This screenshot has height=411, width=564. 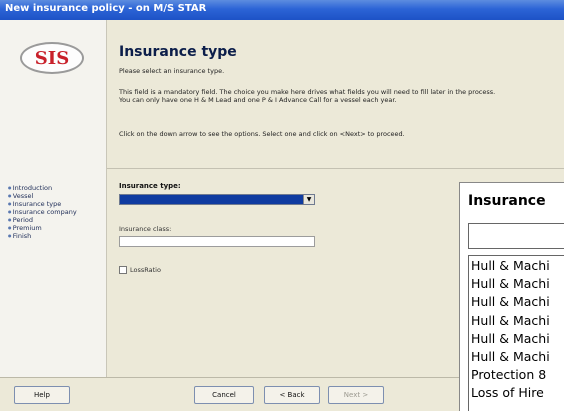 What do you see at coordinates (517, 375) in the screenshot?
I see `option-protection-indemnity: Protection 8` at bounding box center [517, 375].